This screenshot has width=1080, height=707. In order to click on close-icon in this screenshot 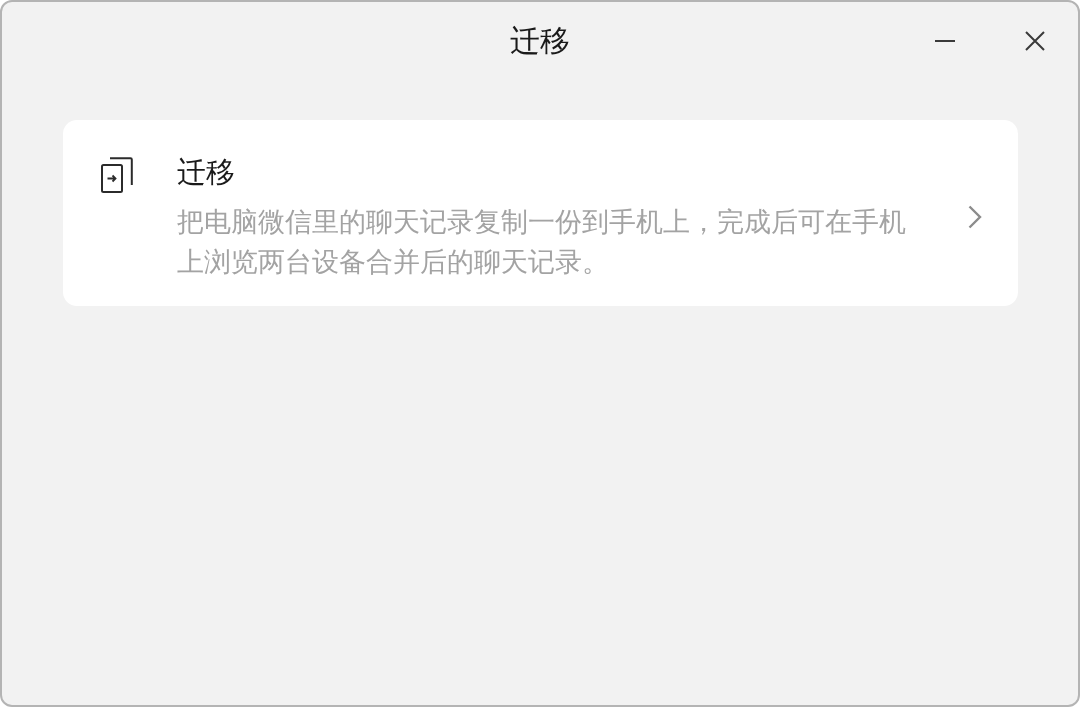, I will do `click(1035, 41)`.